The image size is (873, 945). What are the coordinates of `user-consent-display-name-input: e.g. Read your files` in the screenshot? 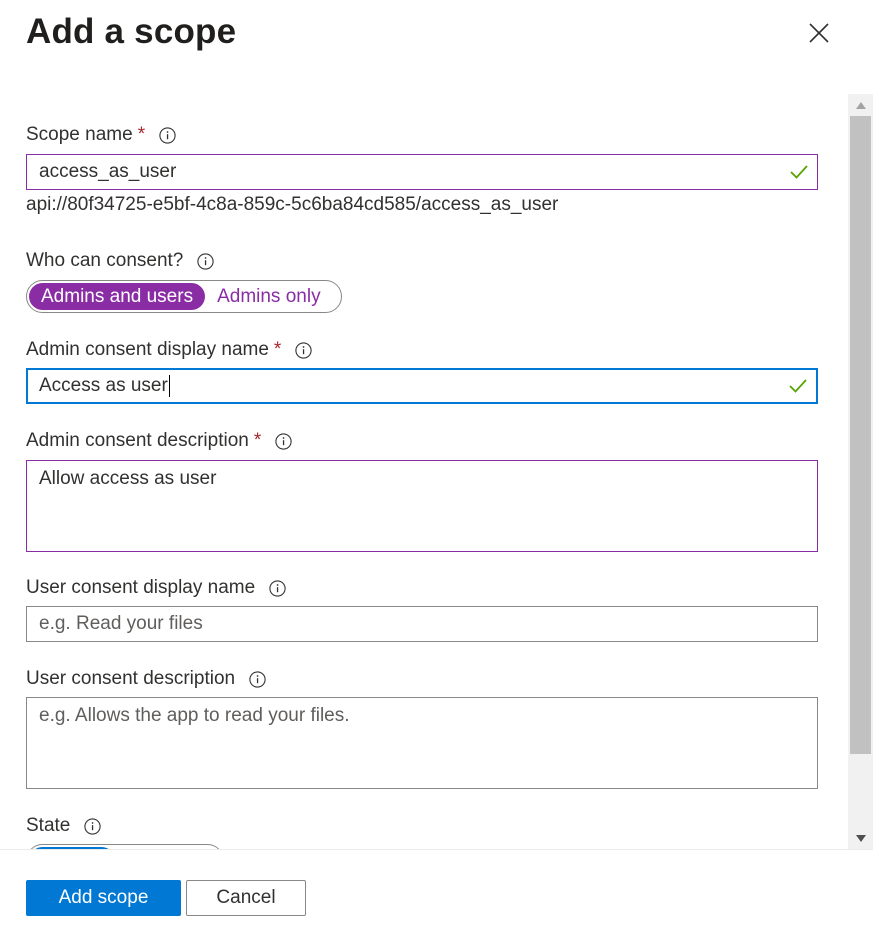 It's located at (422, 624).